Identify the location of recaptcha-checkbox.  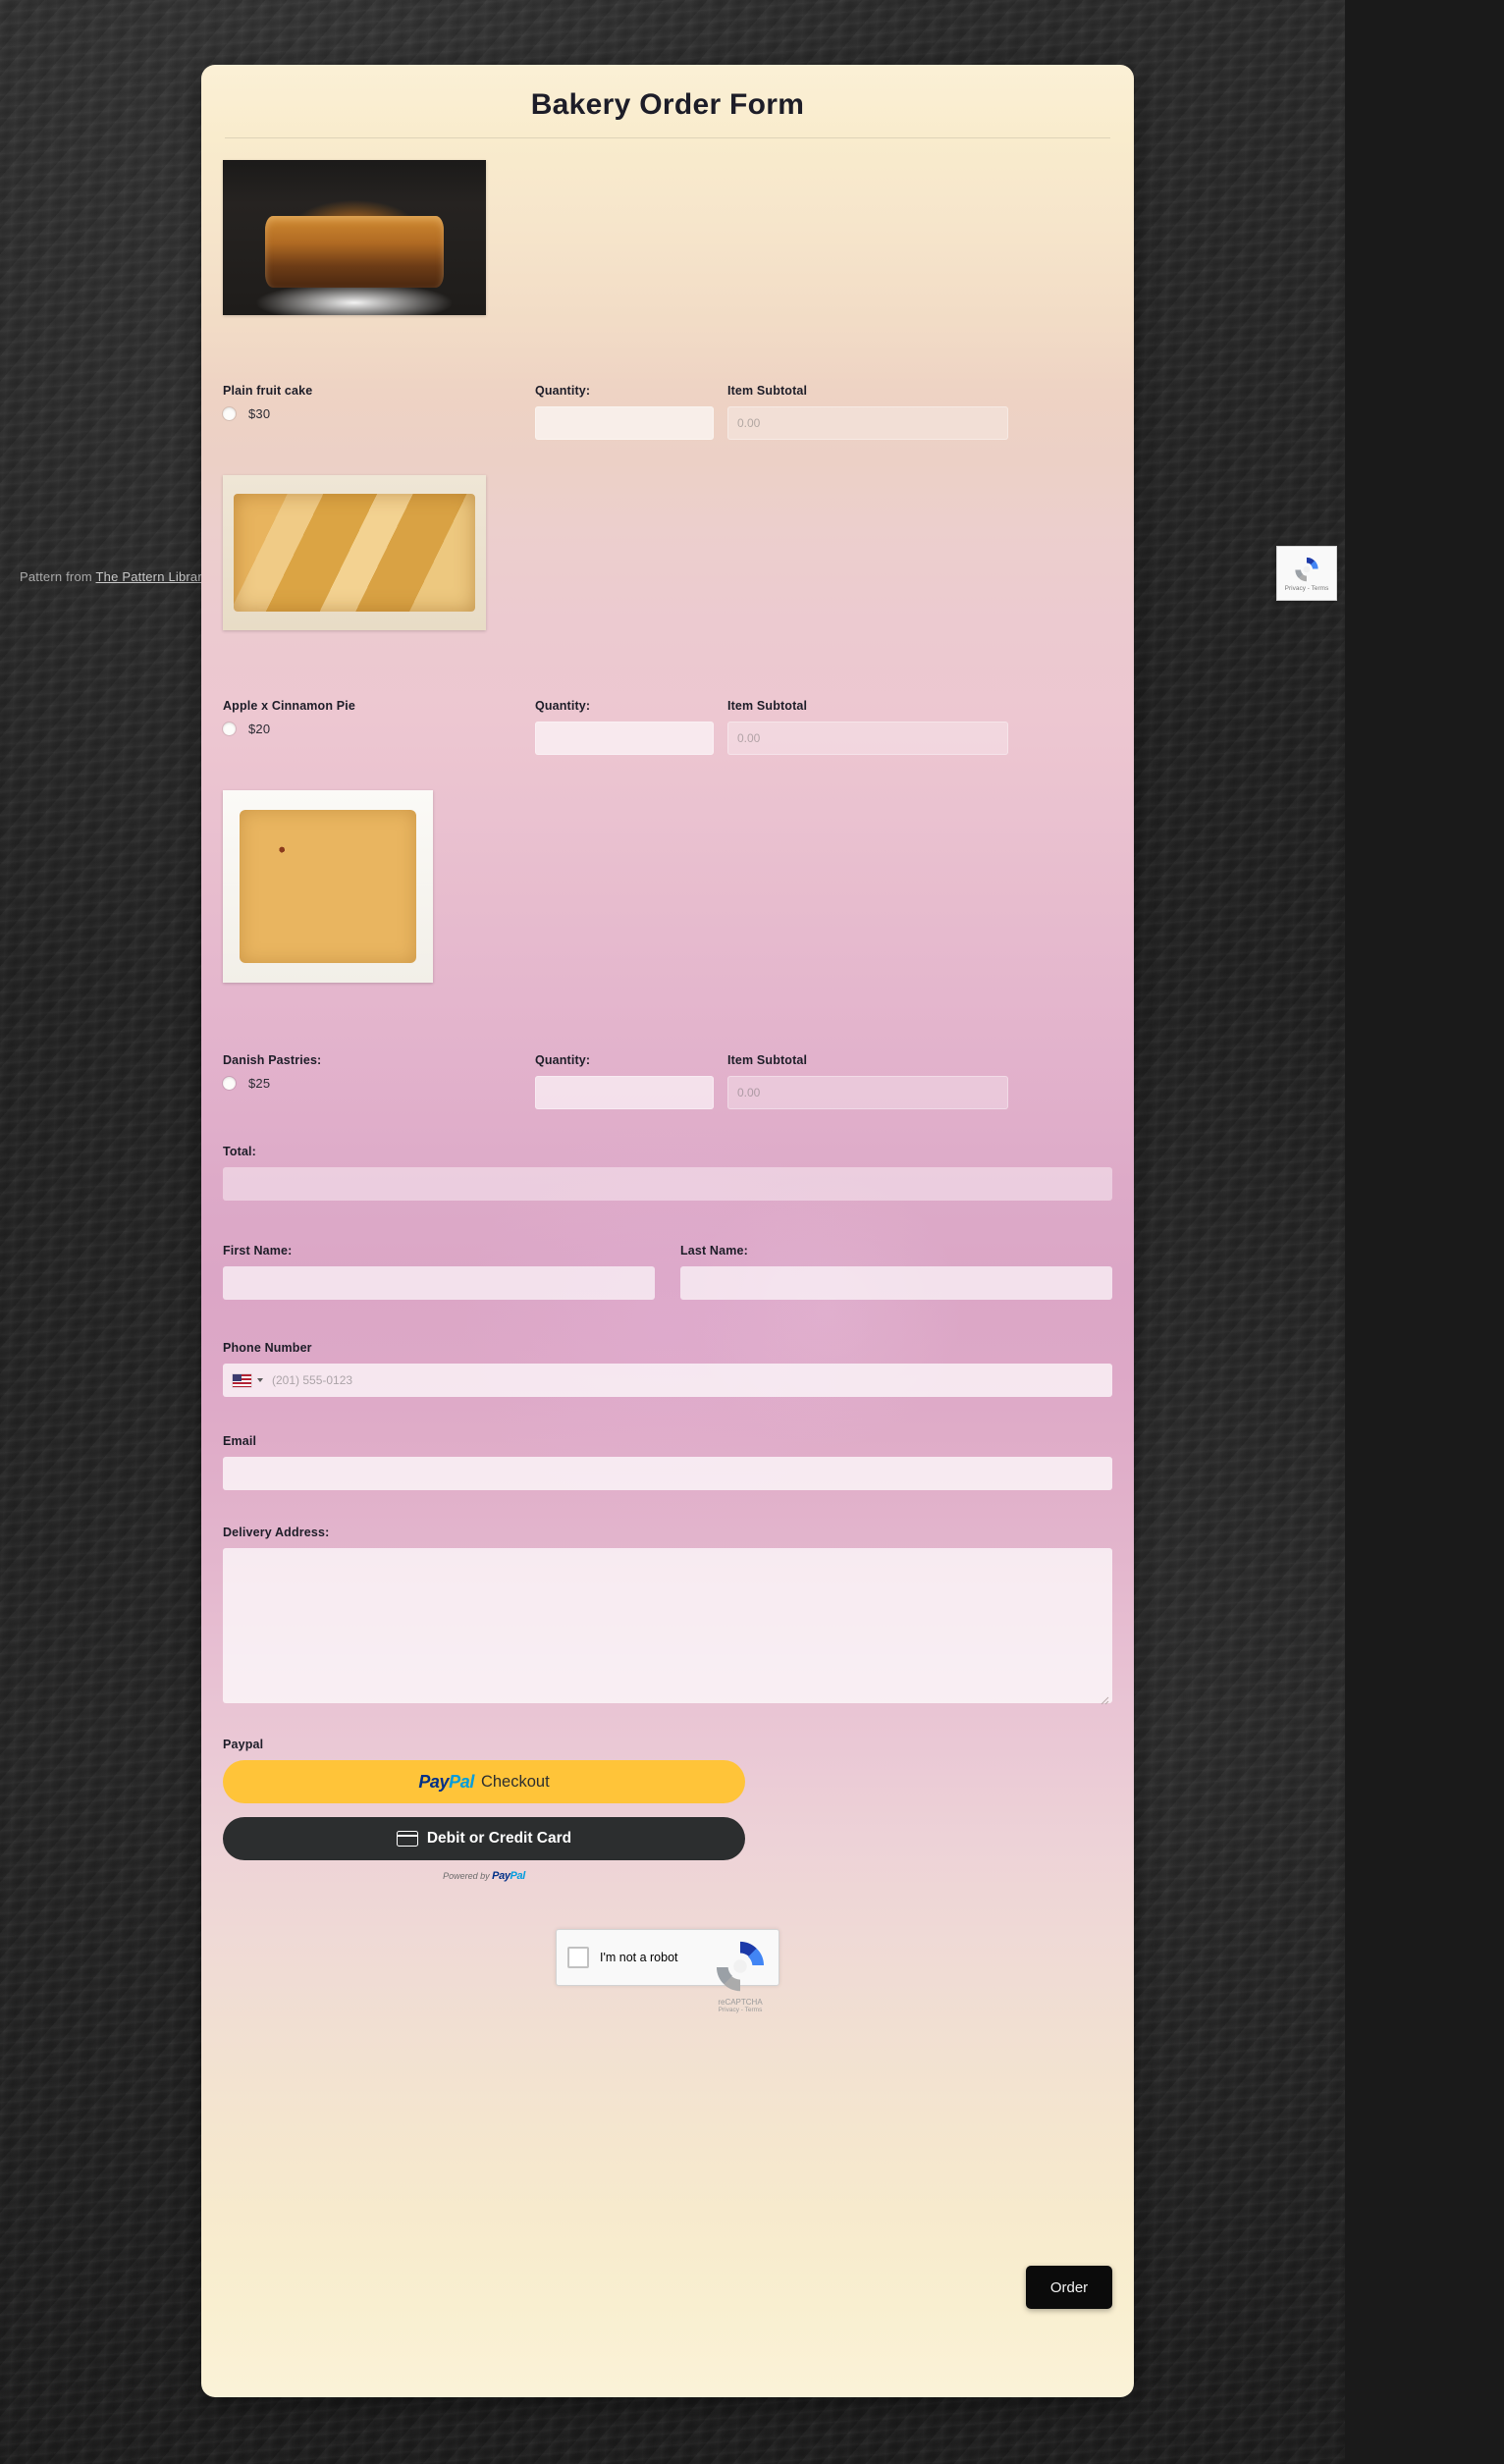
(578, 1957).